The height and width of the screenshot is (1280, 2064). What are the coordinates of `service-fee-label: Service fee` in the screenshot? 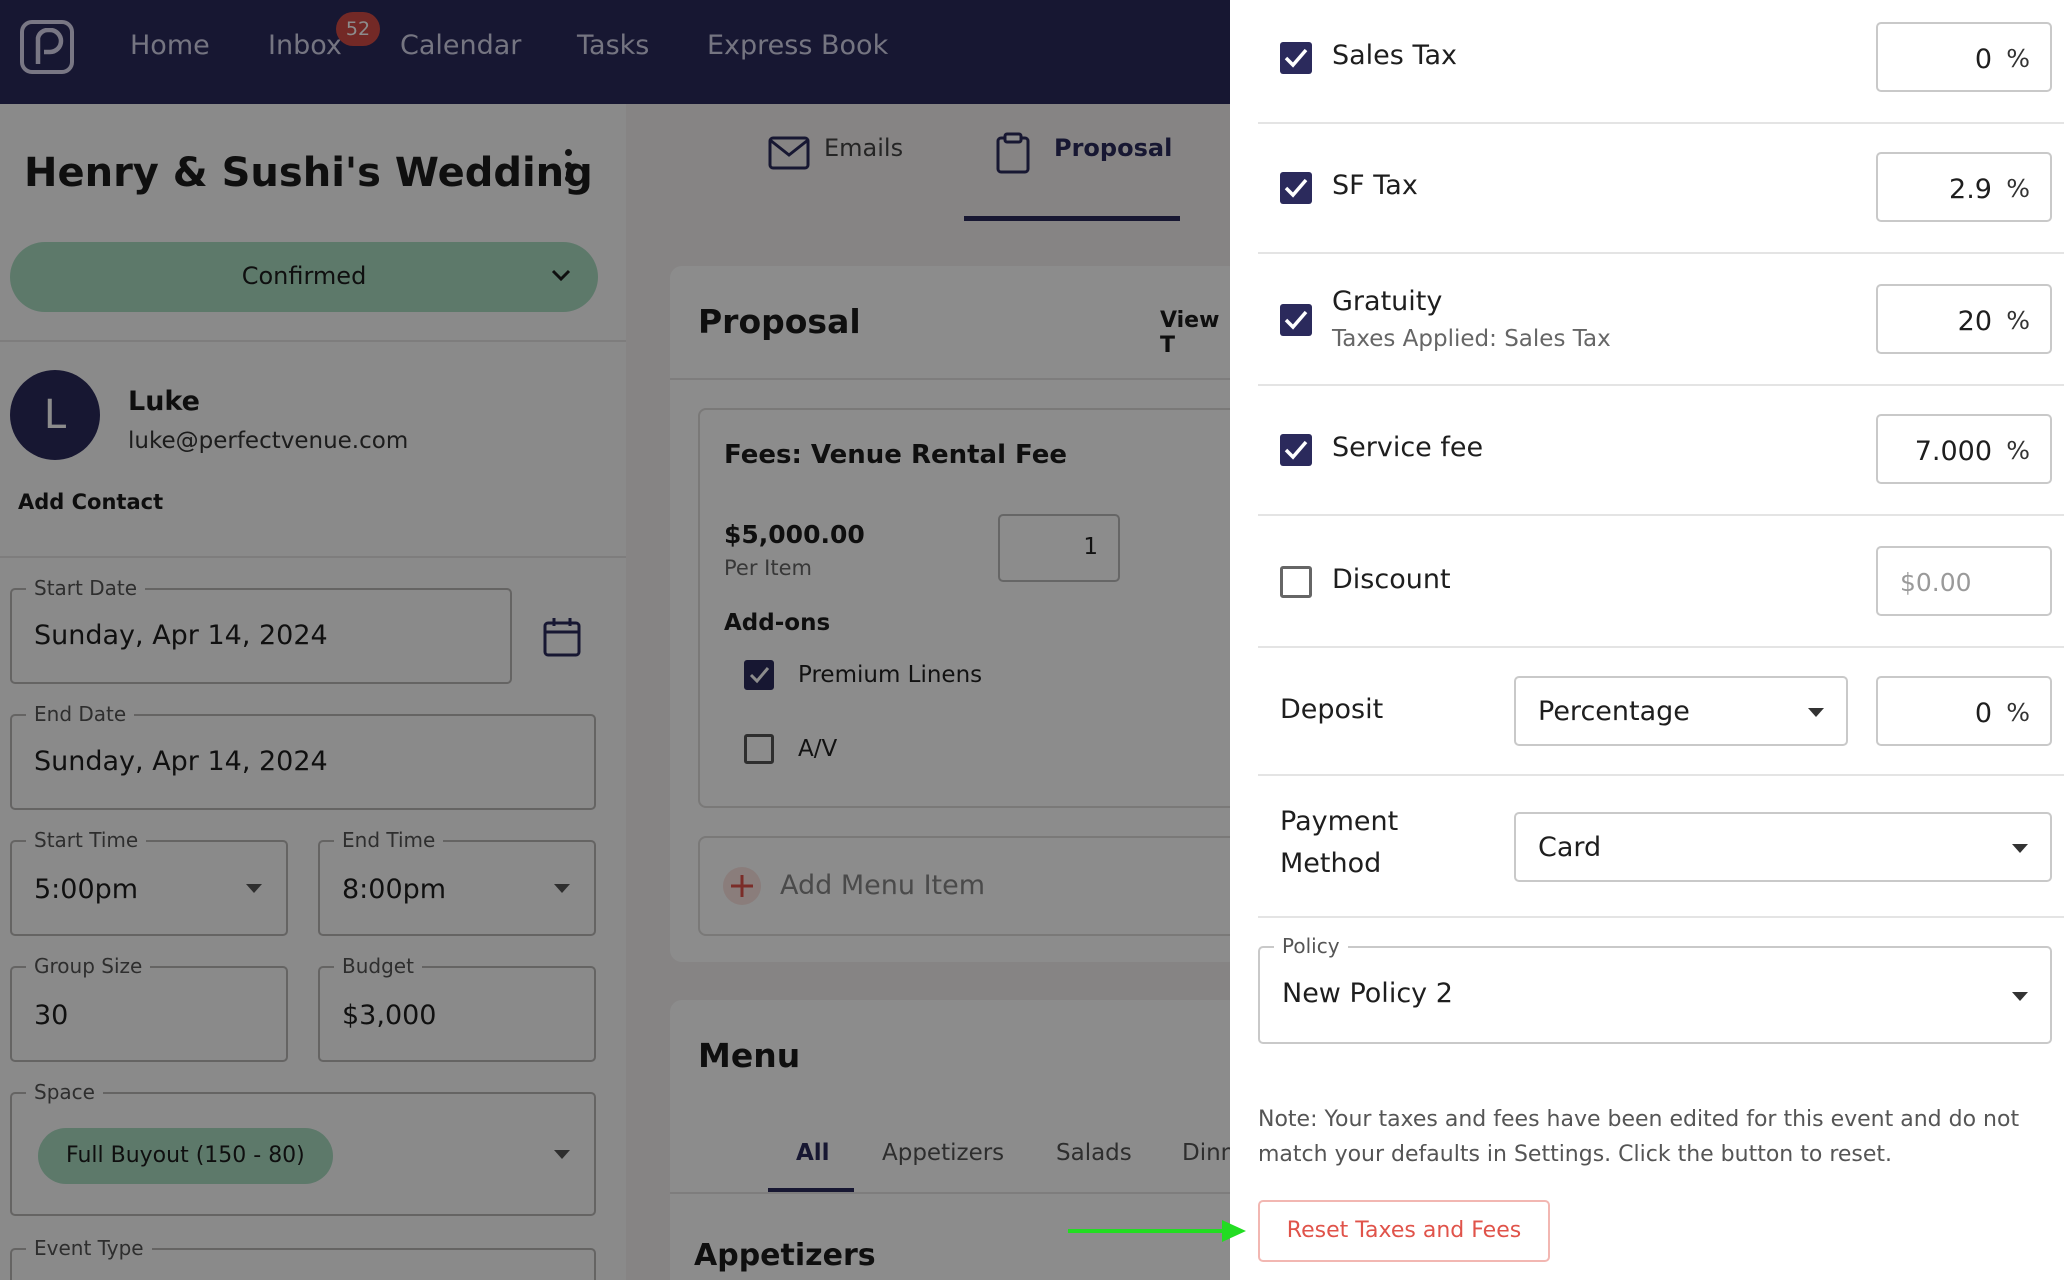 It's located at (1408, 447).